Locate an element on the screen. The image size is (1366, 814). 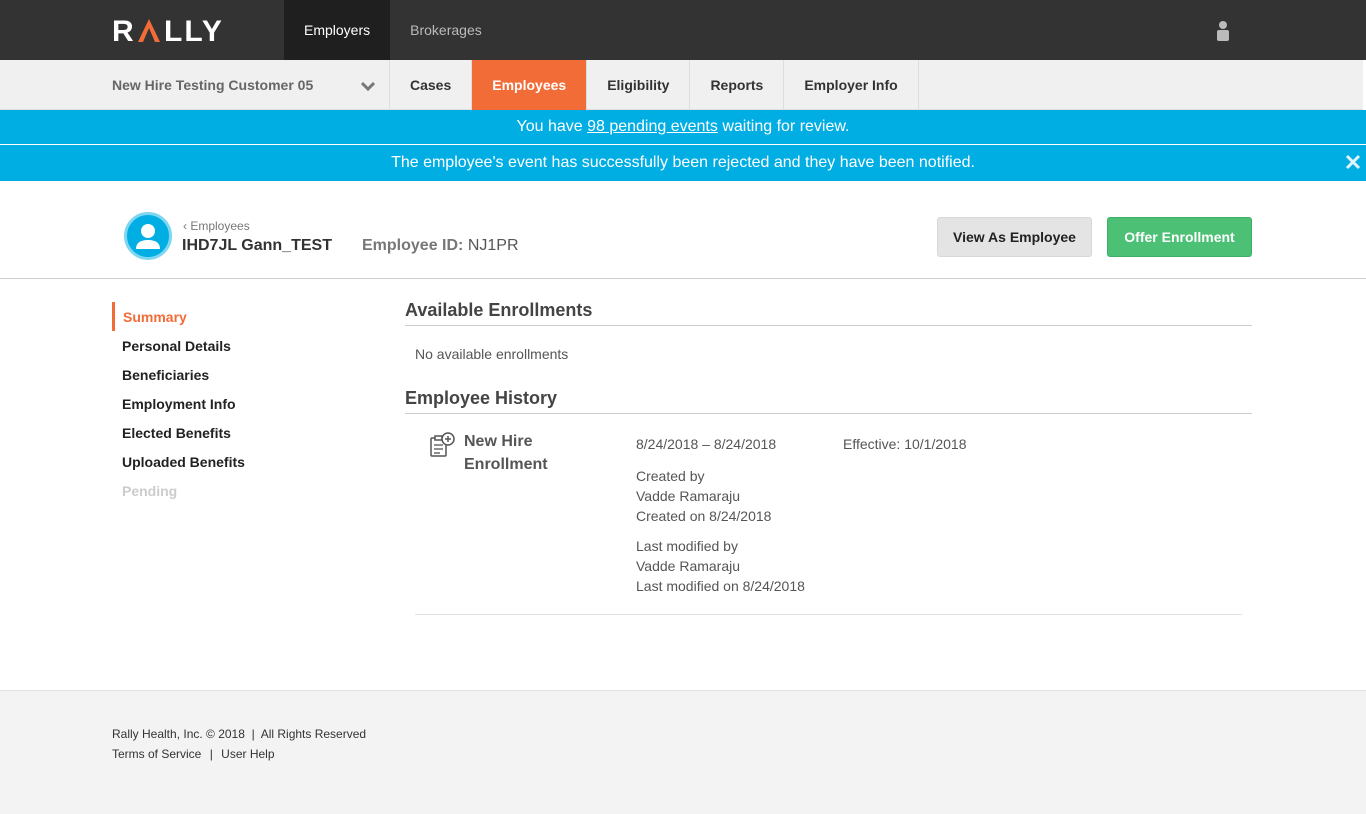
history-item-effective: Effective: 10/1/2018 is located at coordinates (905, 444).